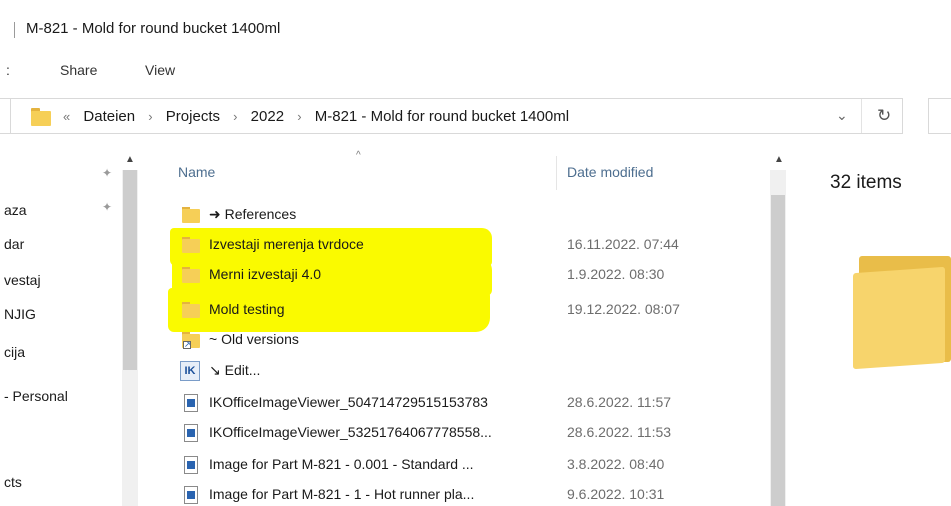 The width and height of the screenshot is (951, 506). I want to click on list-item: Mold testing 19.12.2022. 08:07, so click(465, 310).